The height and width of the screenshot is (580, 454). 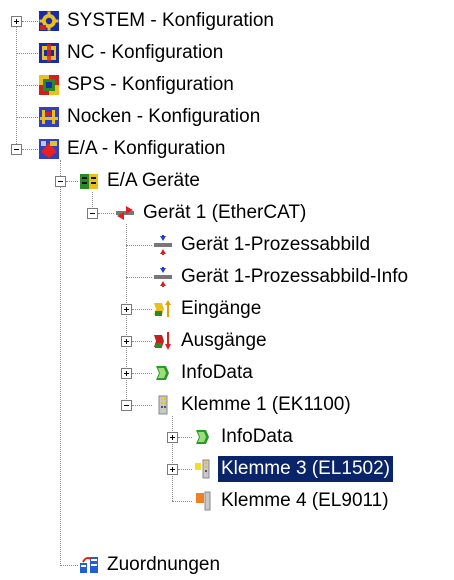 What do you see at coordinates (16, 21) in the screenshot?
I see `expand-toggle-system` at bounding box center [16, 21].